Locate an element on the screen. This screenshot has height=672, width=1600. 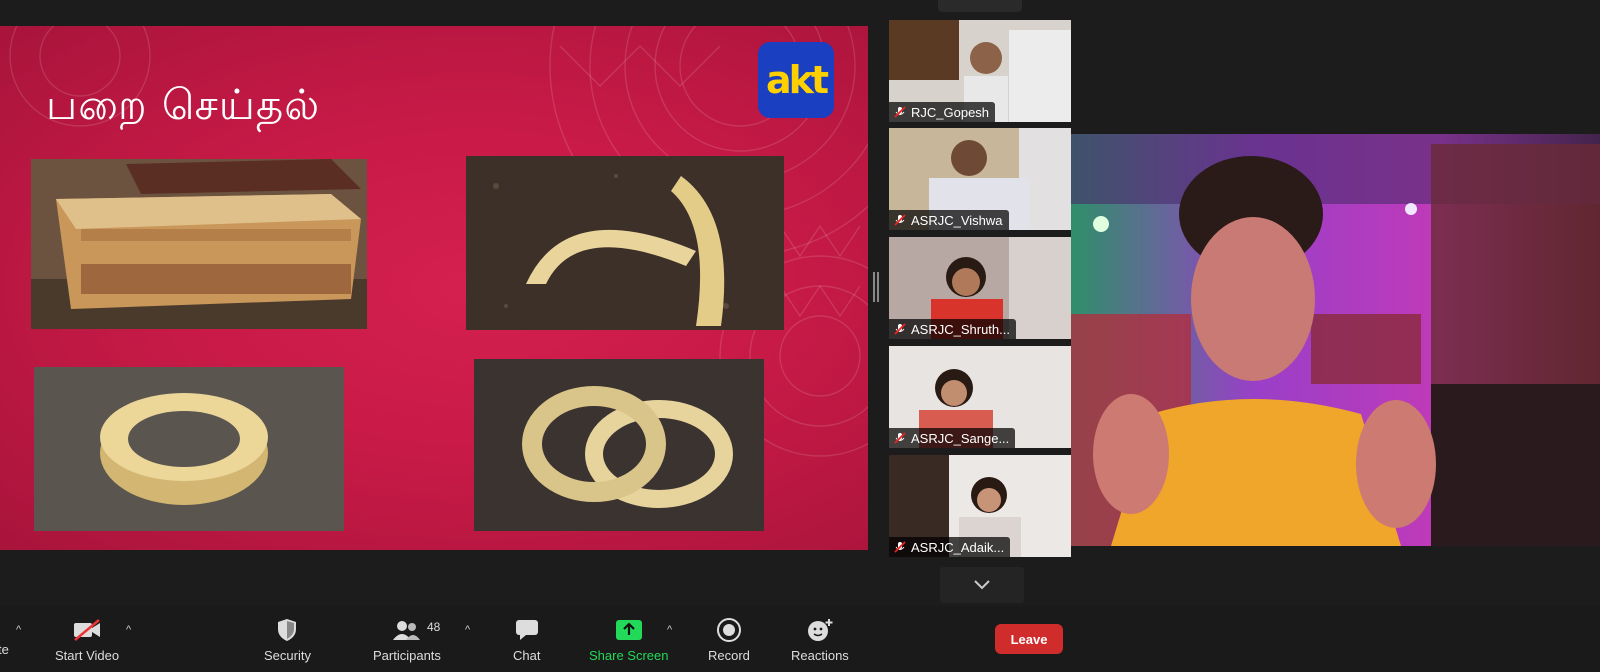
participant-video-tile: ASRJC_Vishwa is located at coordinates (980, 179).